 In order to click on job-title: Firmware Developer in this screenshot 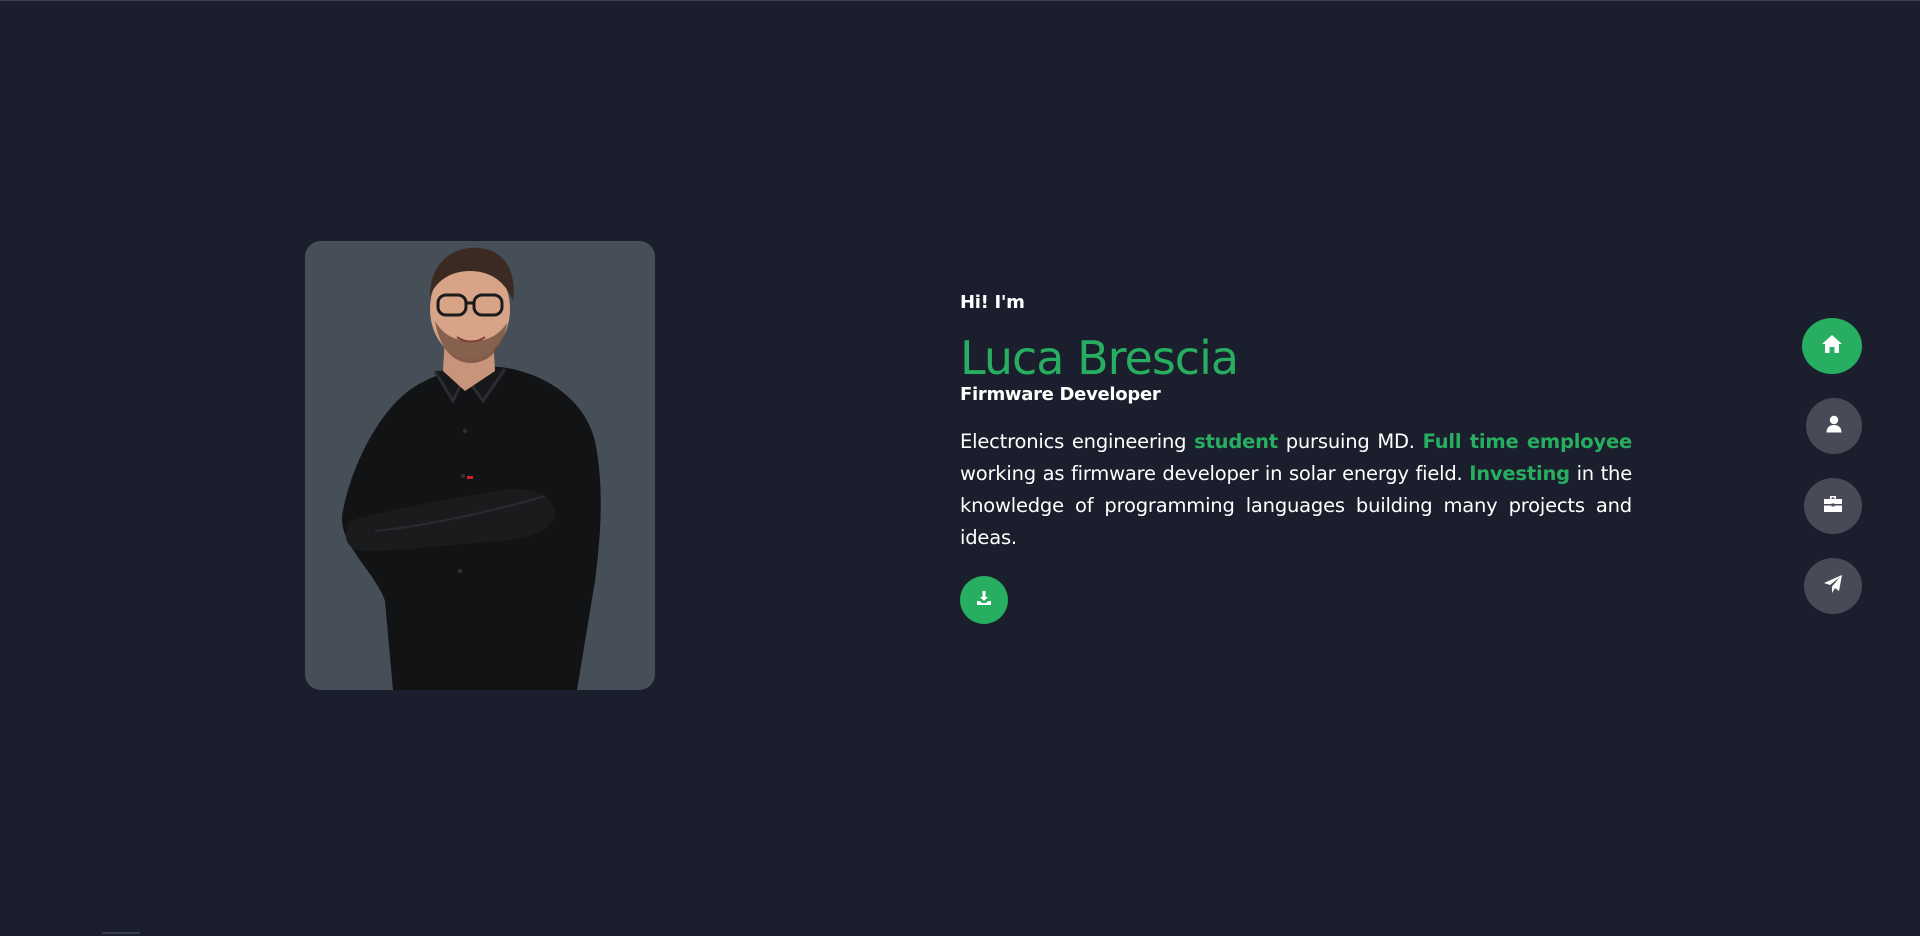, I will do `click(1060, 394)`.